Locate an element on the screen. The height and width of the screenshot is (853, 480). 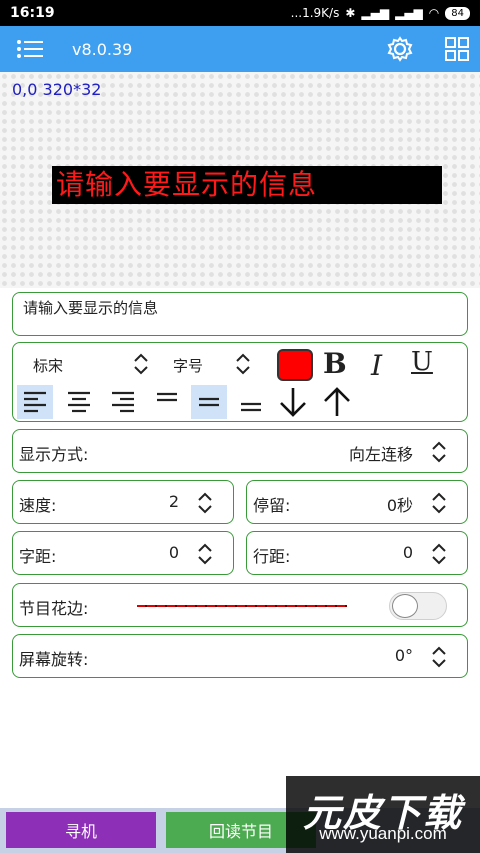
search-device-button: 寻机 is located at coordinates (81, 830).